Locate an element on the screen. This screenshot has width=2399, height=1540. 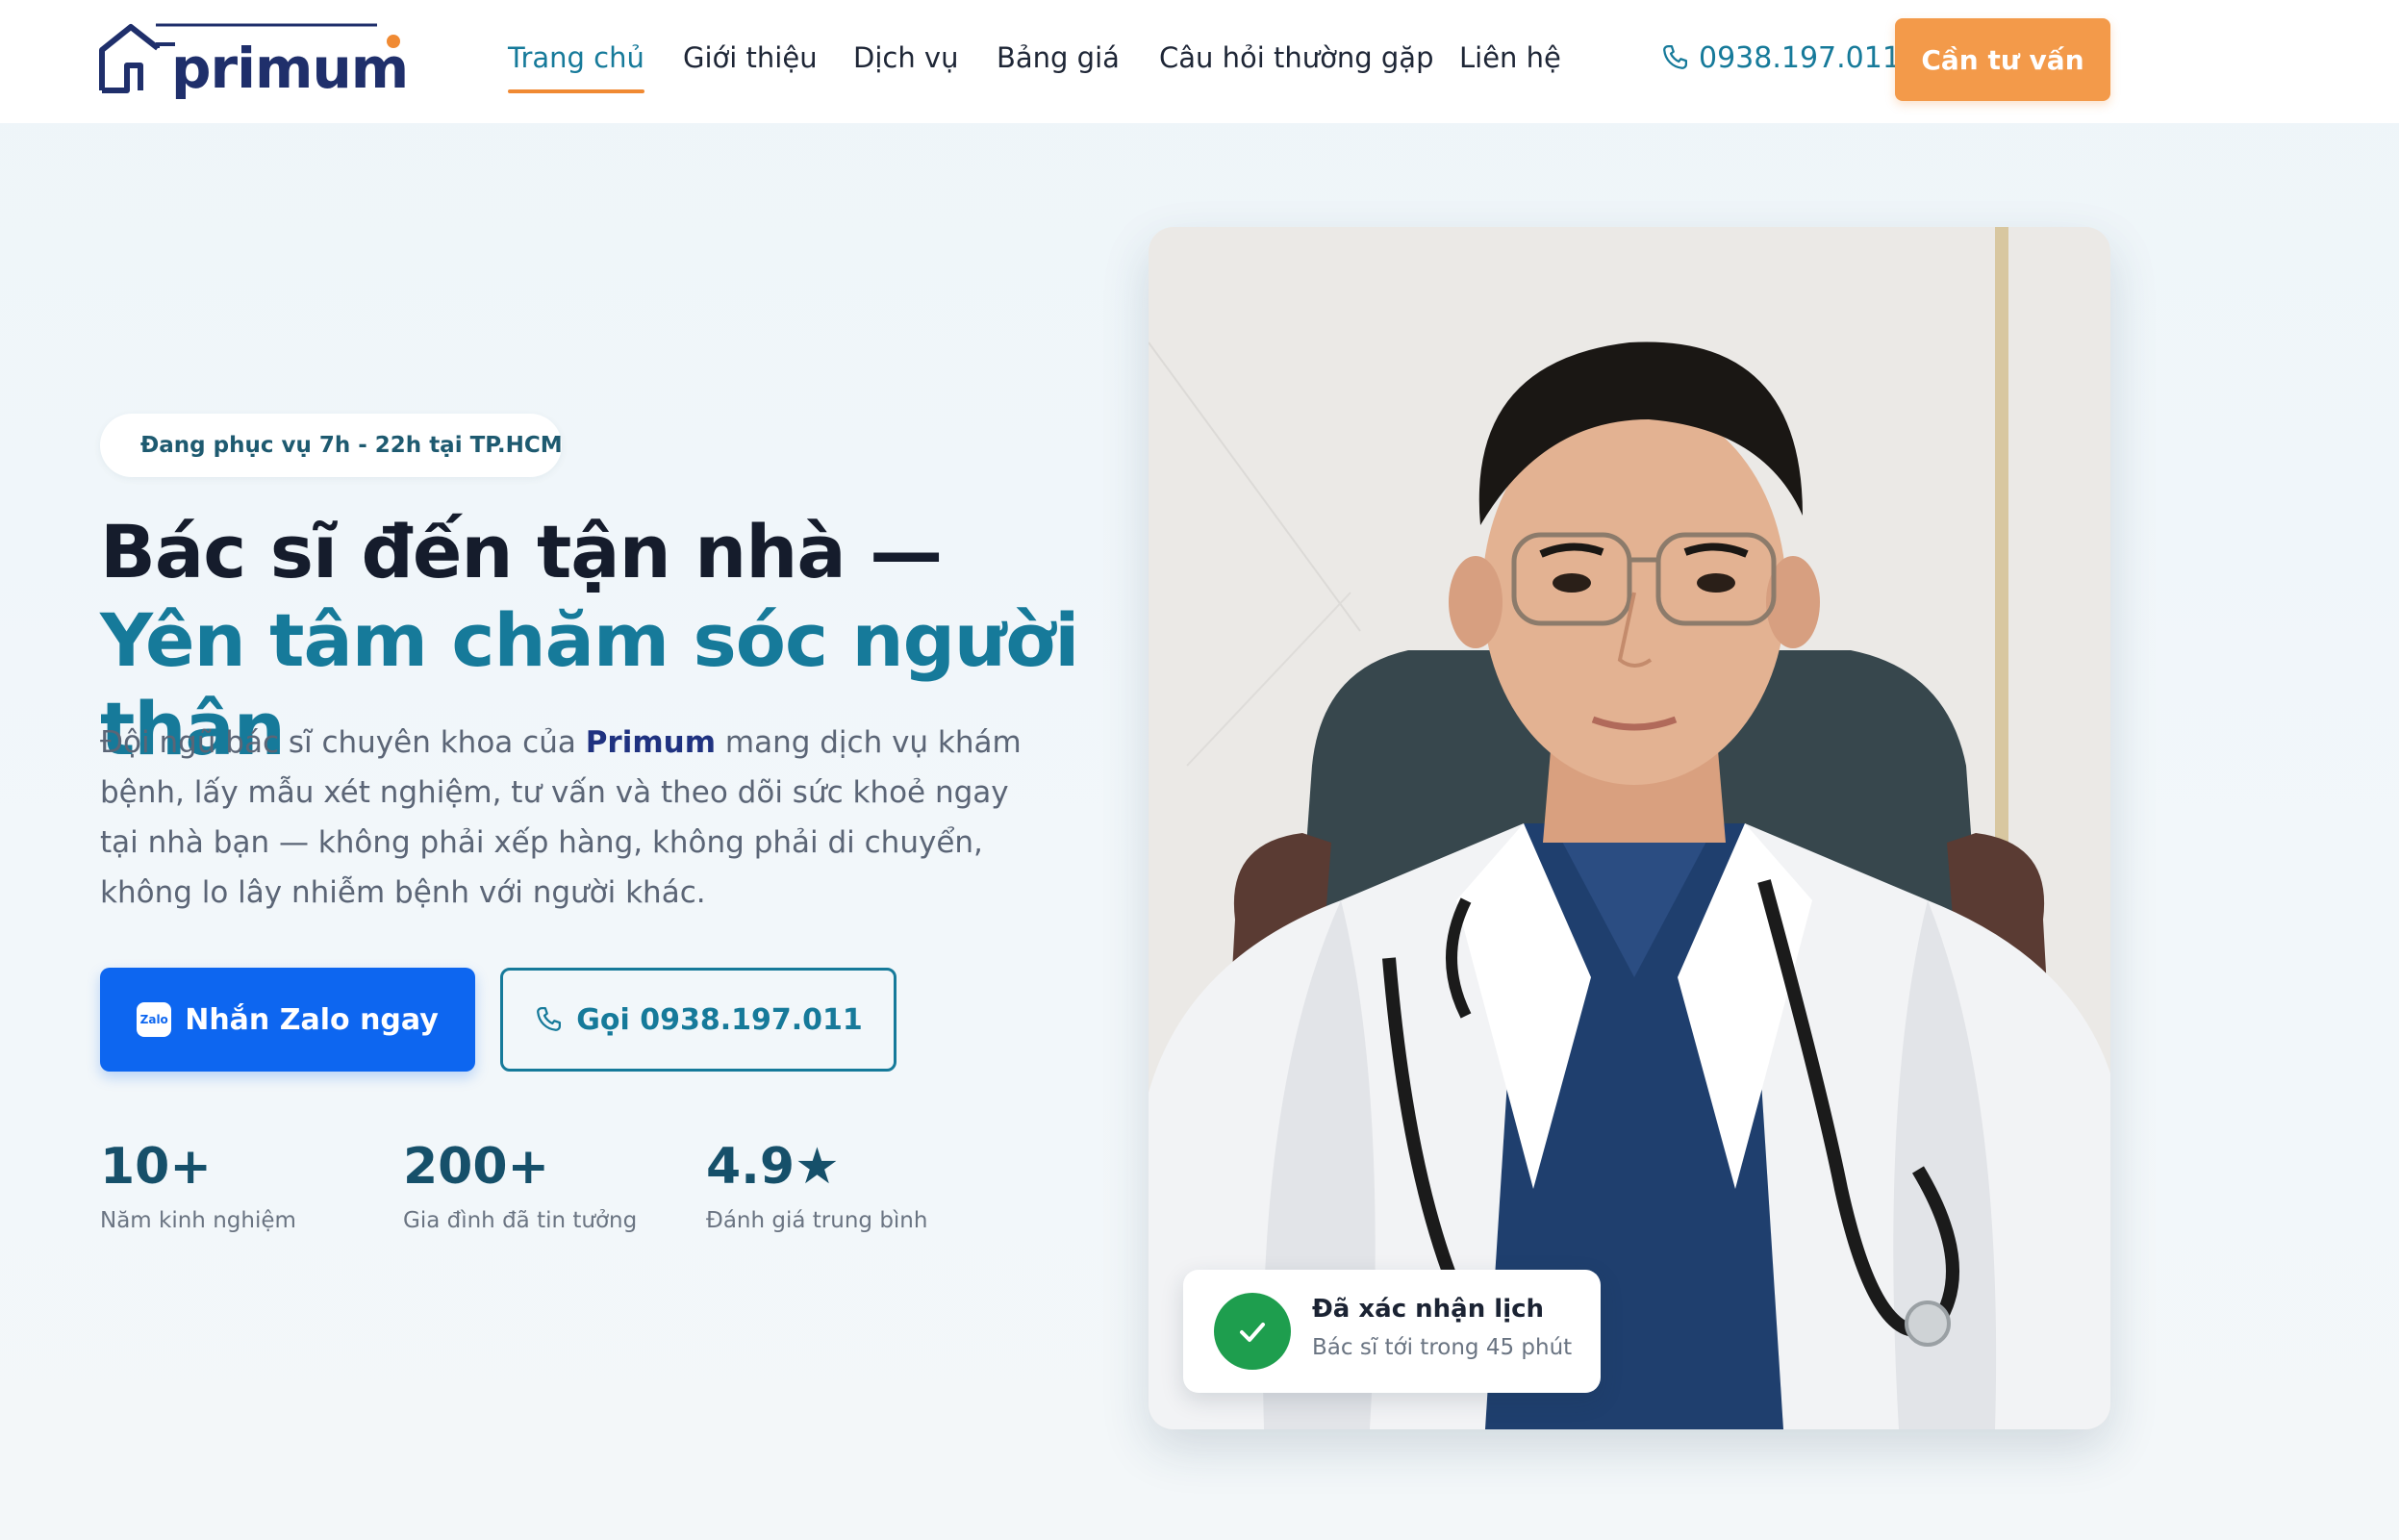
brand-logo: primum is located at coordinates (253, 61).